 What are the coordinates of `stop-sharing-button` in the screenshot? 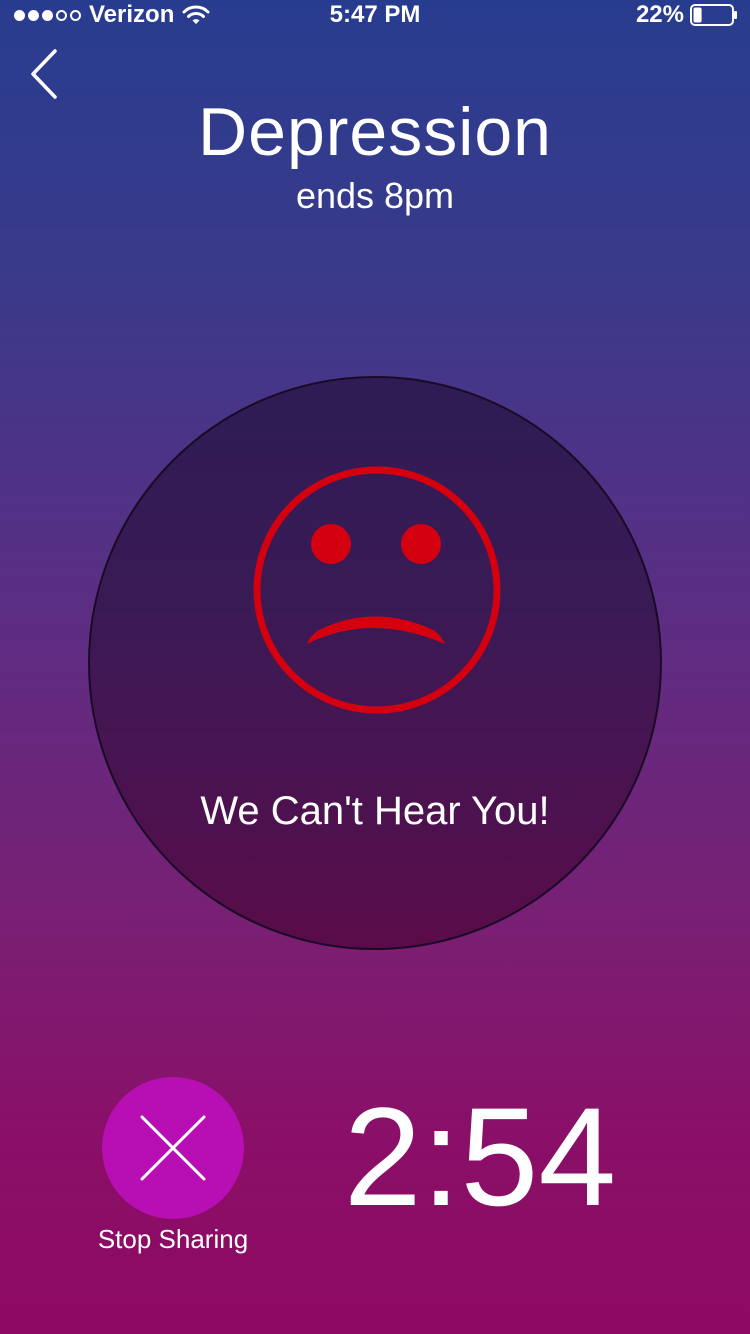 It's located at (173, 1148).